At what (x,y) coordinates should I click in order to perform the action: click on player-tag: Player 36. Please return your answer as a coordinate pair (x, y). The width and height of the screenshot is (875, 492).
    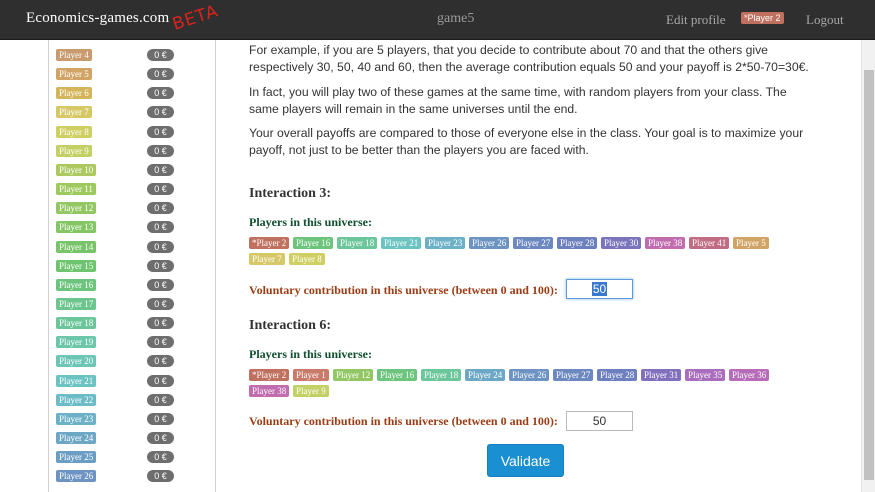
    Looking at the image, I should click on (749, 375).